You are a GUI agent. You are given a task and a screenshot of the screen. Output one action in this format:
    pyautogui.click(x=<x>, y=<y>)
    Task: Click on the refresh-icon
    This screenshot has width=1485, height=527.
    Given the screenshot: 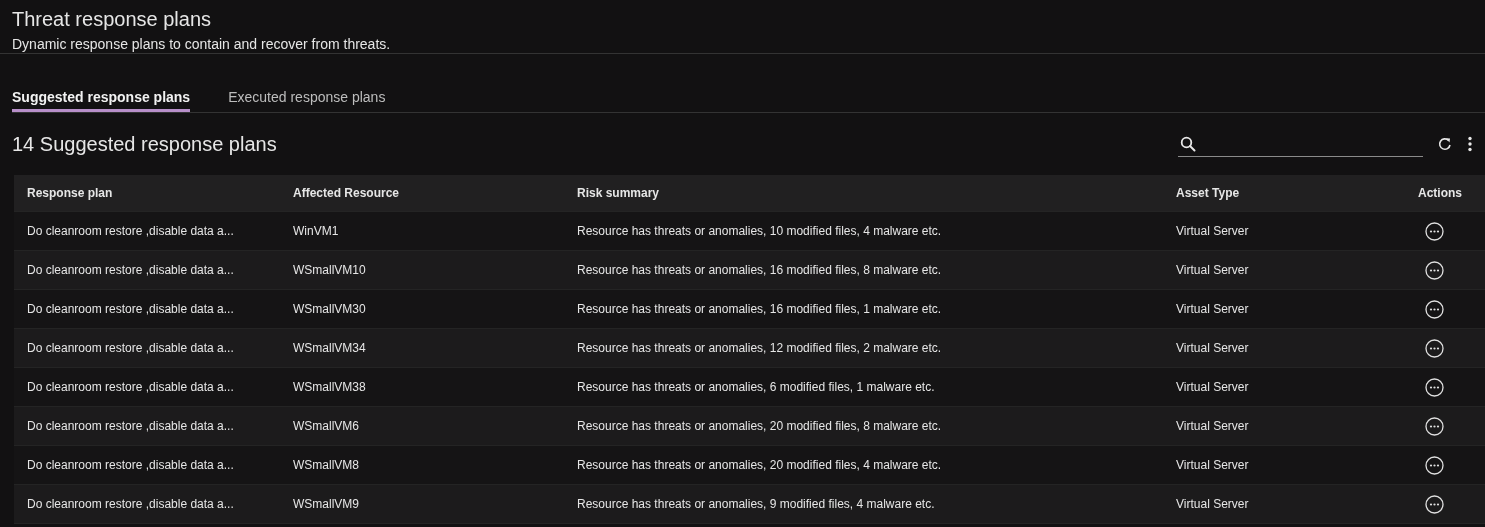 What is the action you would take?
    pyautogui.click(x=1445, y=144)
    